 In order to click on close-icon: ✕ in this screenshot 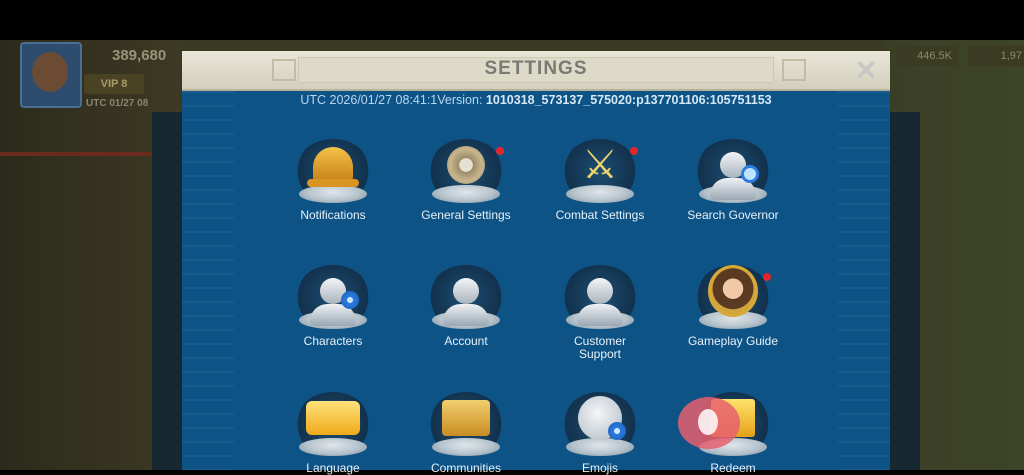, I will do `click(866, 70)`.